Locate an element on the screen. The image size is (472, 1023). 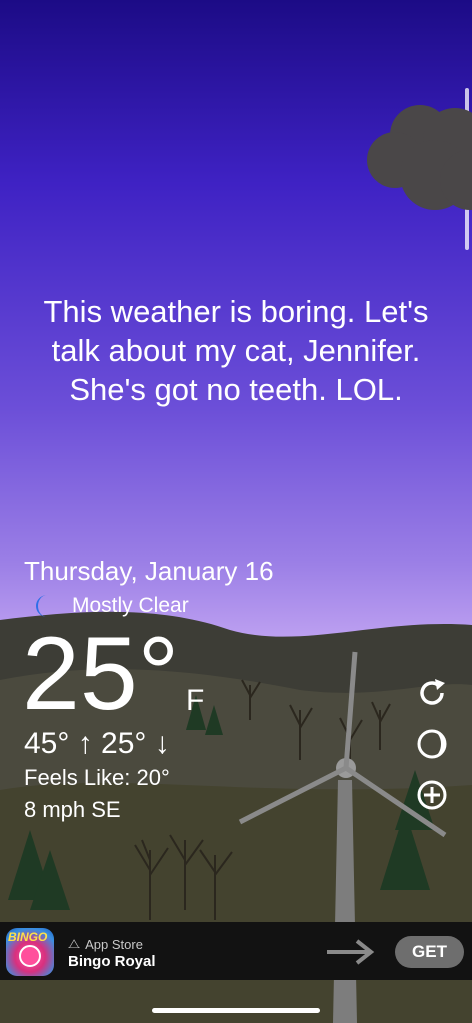
get-button: GET is located at coordinates (429, 952).